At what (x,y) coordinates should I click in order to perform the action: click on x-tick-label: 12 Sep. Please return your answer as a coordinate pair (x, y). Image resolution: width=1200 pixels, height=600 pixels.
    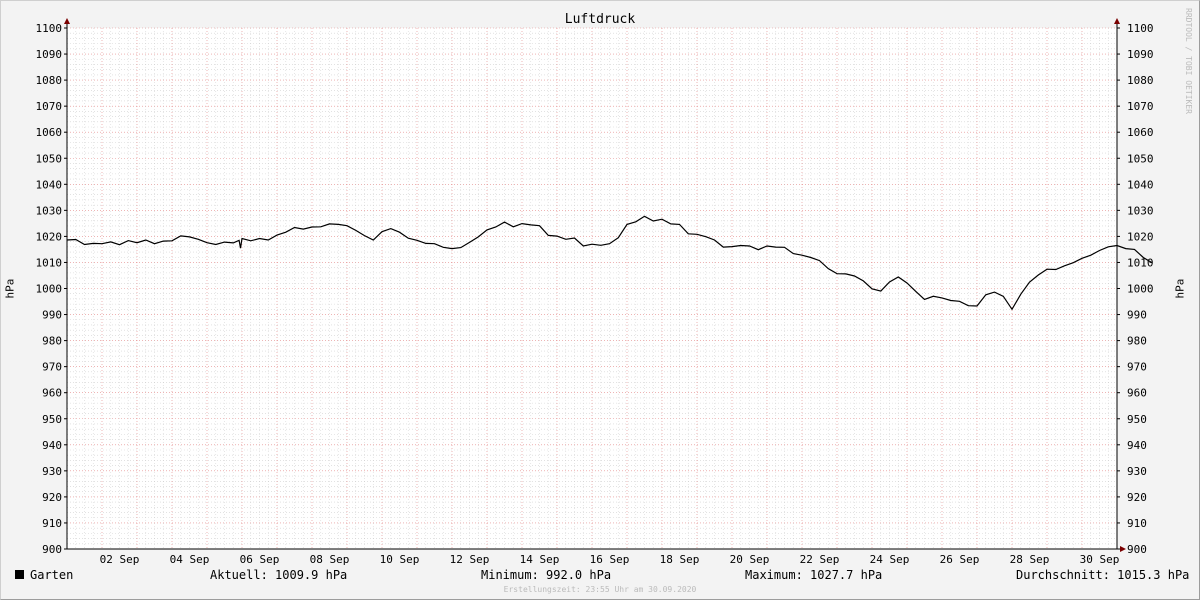
    Looking at the image, I should click on (470, 559).